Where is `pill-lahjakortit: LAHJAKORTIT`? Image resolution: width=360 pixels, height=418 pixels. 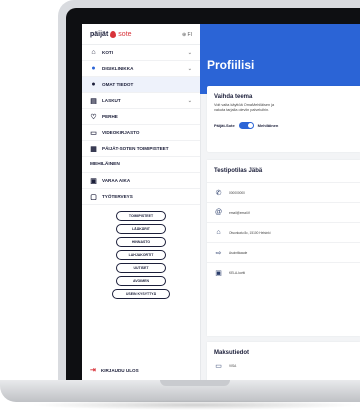
pill-lahjakortit: LAHJAKORTIT is located at coordinates (141, 255).